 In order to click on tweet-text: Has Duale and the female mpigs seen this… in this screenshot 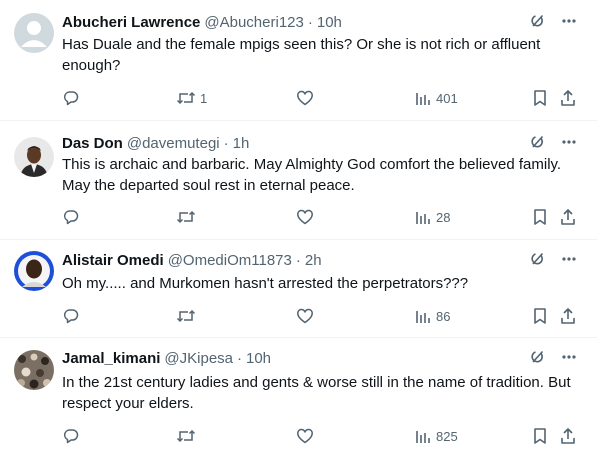, I will do `click(301, 55)`.